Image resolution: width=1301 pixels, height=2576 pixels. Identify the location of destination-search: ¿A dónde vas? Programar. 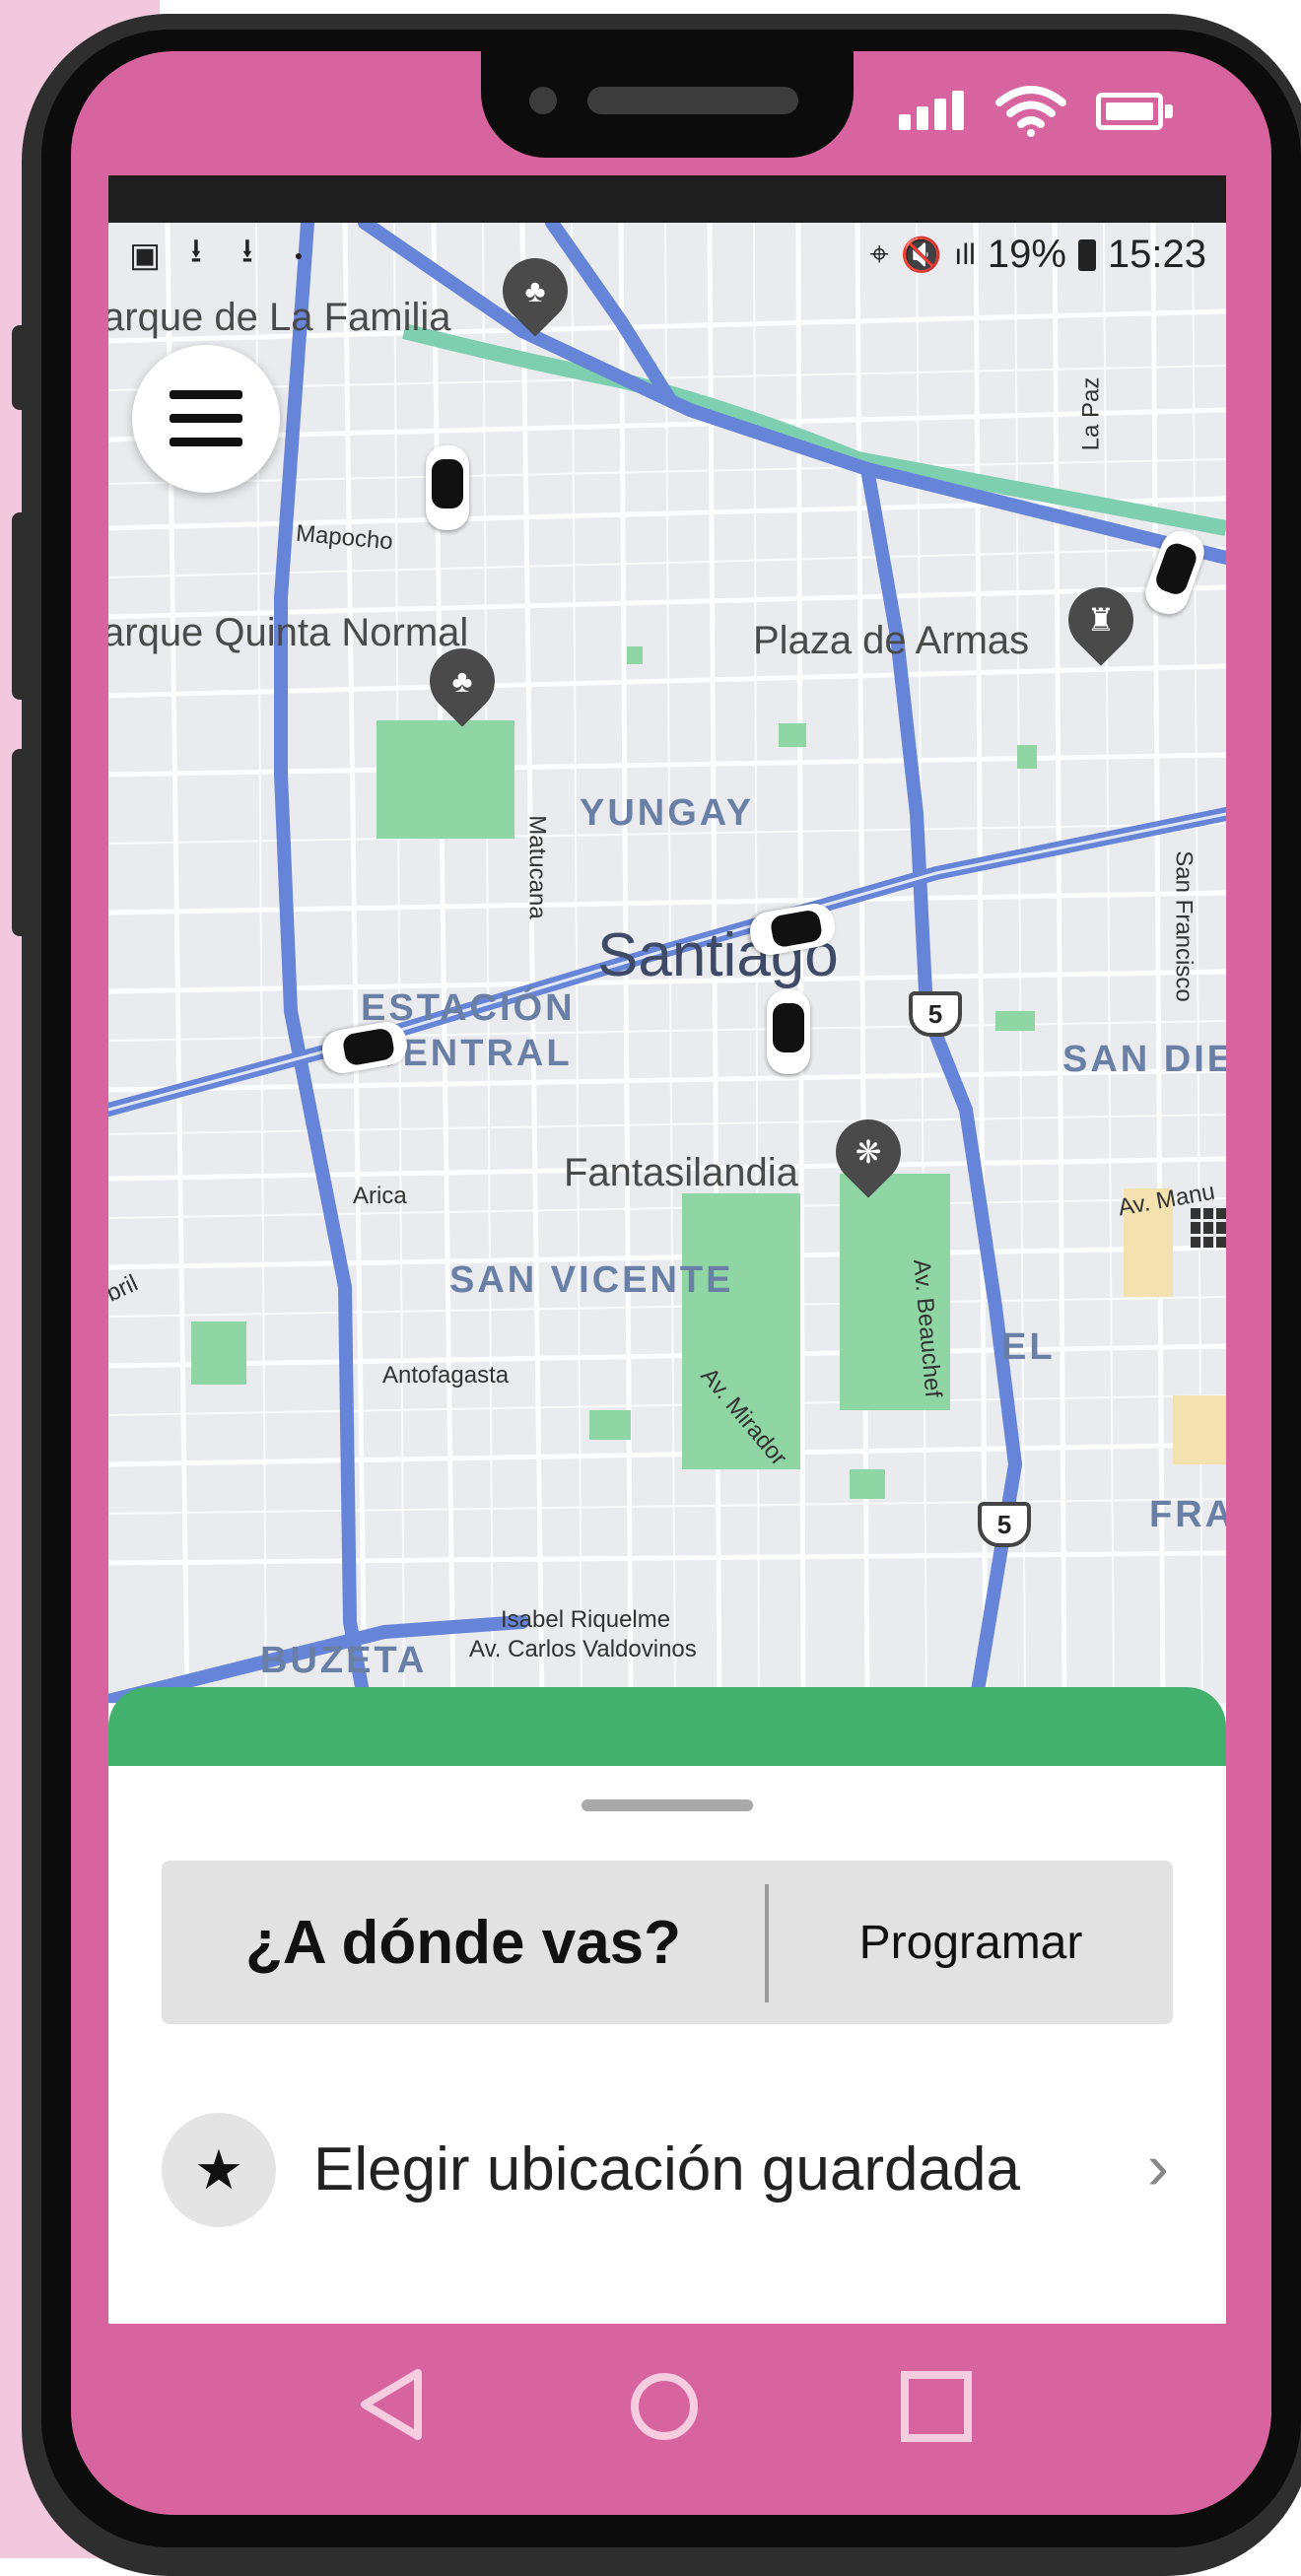
(667, 1942).